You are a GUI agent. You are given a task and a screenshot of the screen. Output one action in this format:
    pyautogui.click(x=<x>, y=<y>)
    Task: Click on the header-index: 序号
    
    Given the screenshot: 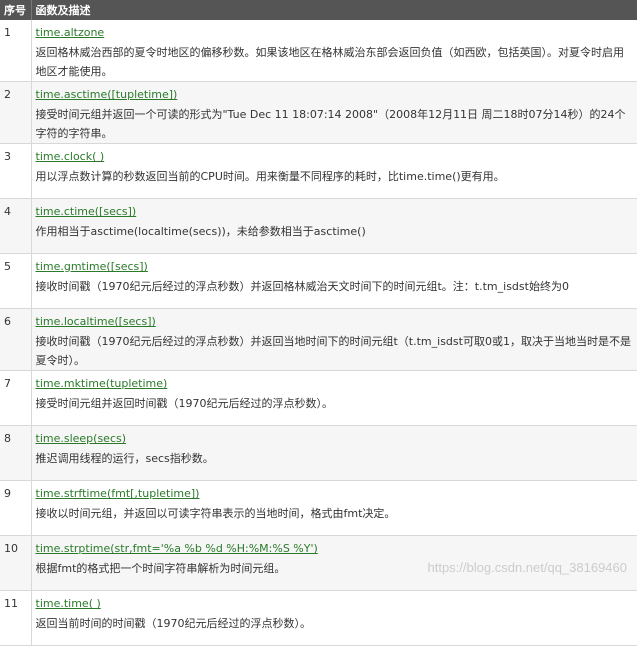 What is the action you would take?
    pyautogui.click(x=16, y=10)
    